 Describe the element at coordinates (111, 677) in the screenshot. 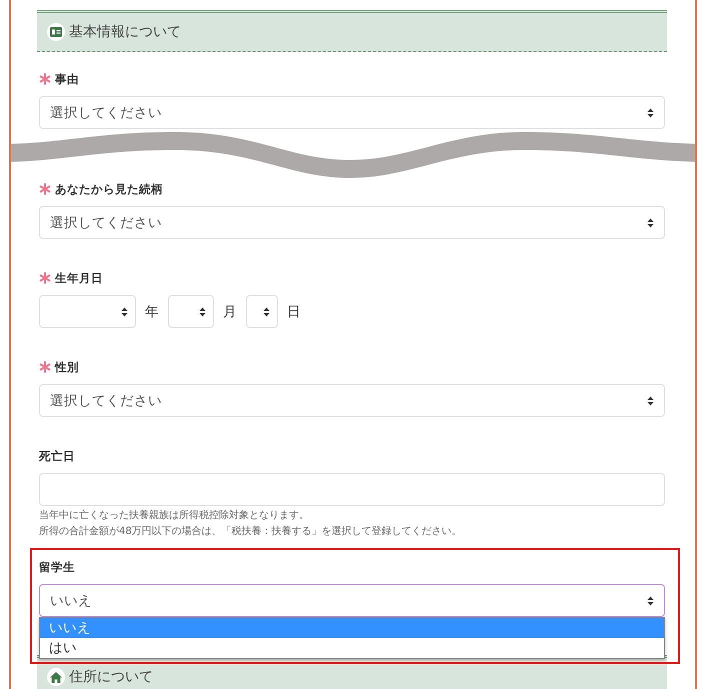

I see `section-title: 住所について` at that location.